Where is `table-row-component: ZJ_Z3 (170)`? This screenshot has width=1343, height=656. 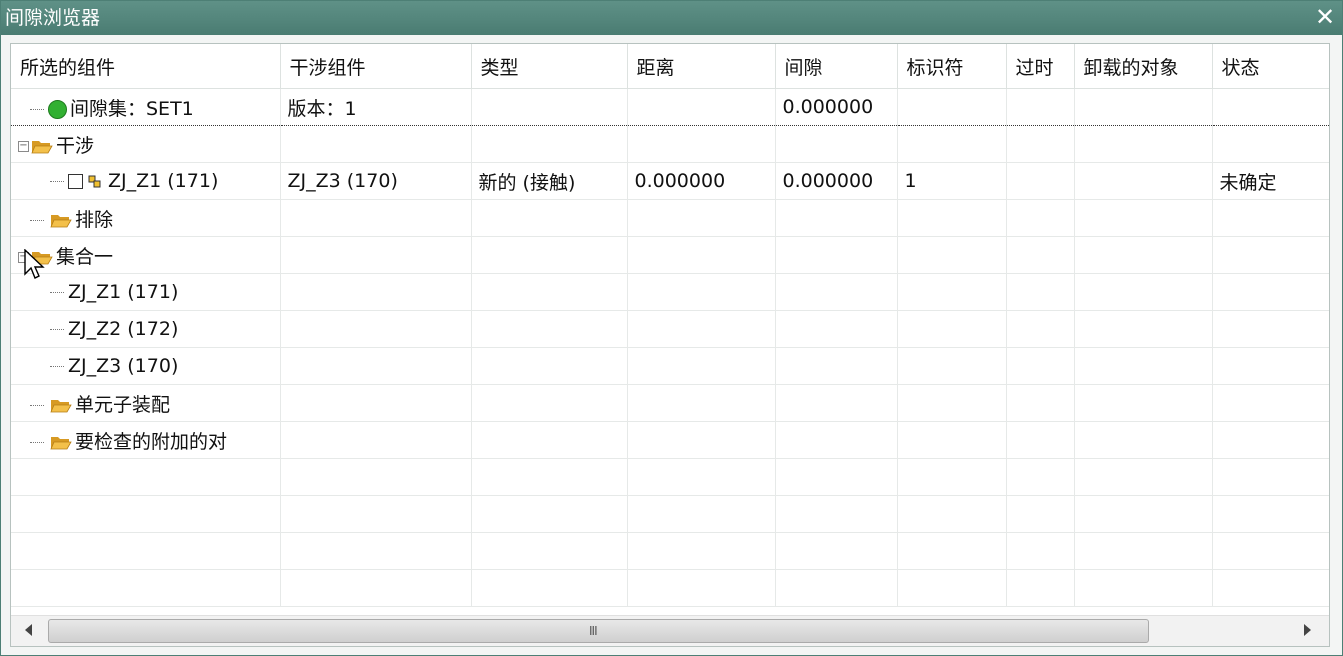
table-row-component: ZJ_Z3 (170) is located at coordinates (670, 366).